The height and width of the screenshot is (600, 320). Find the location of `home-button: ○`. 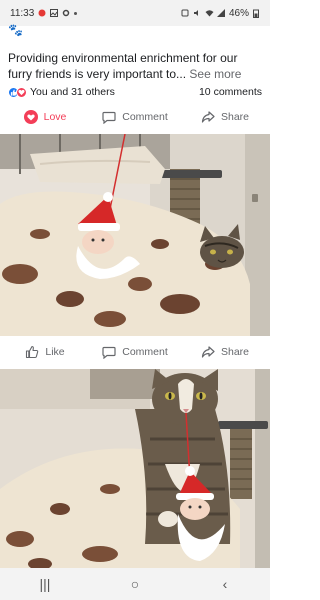

home-button: ○ is located at coordinates (135, 584).